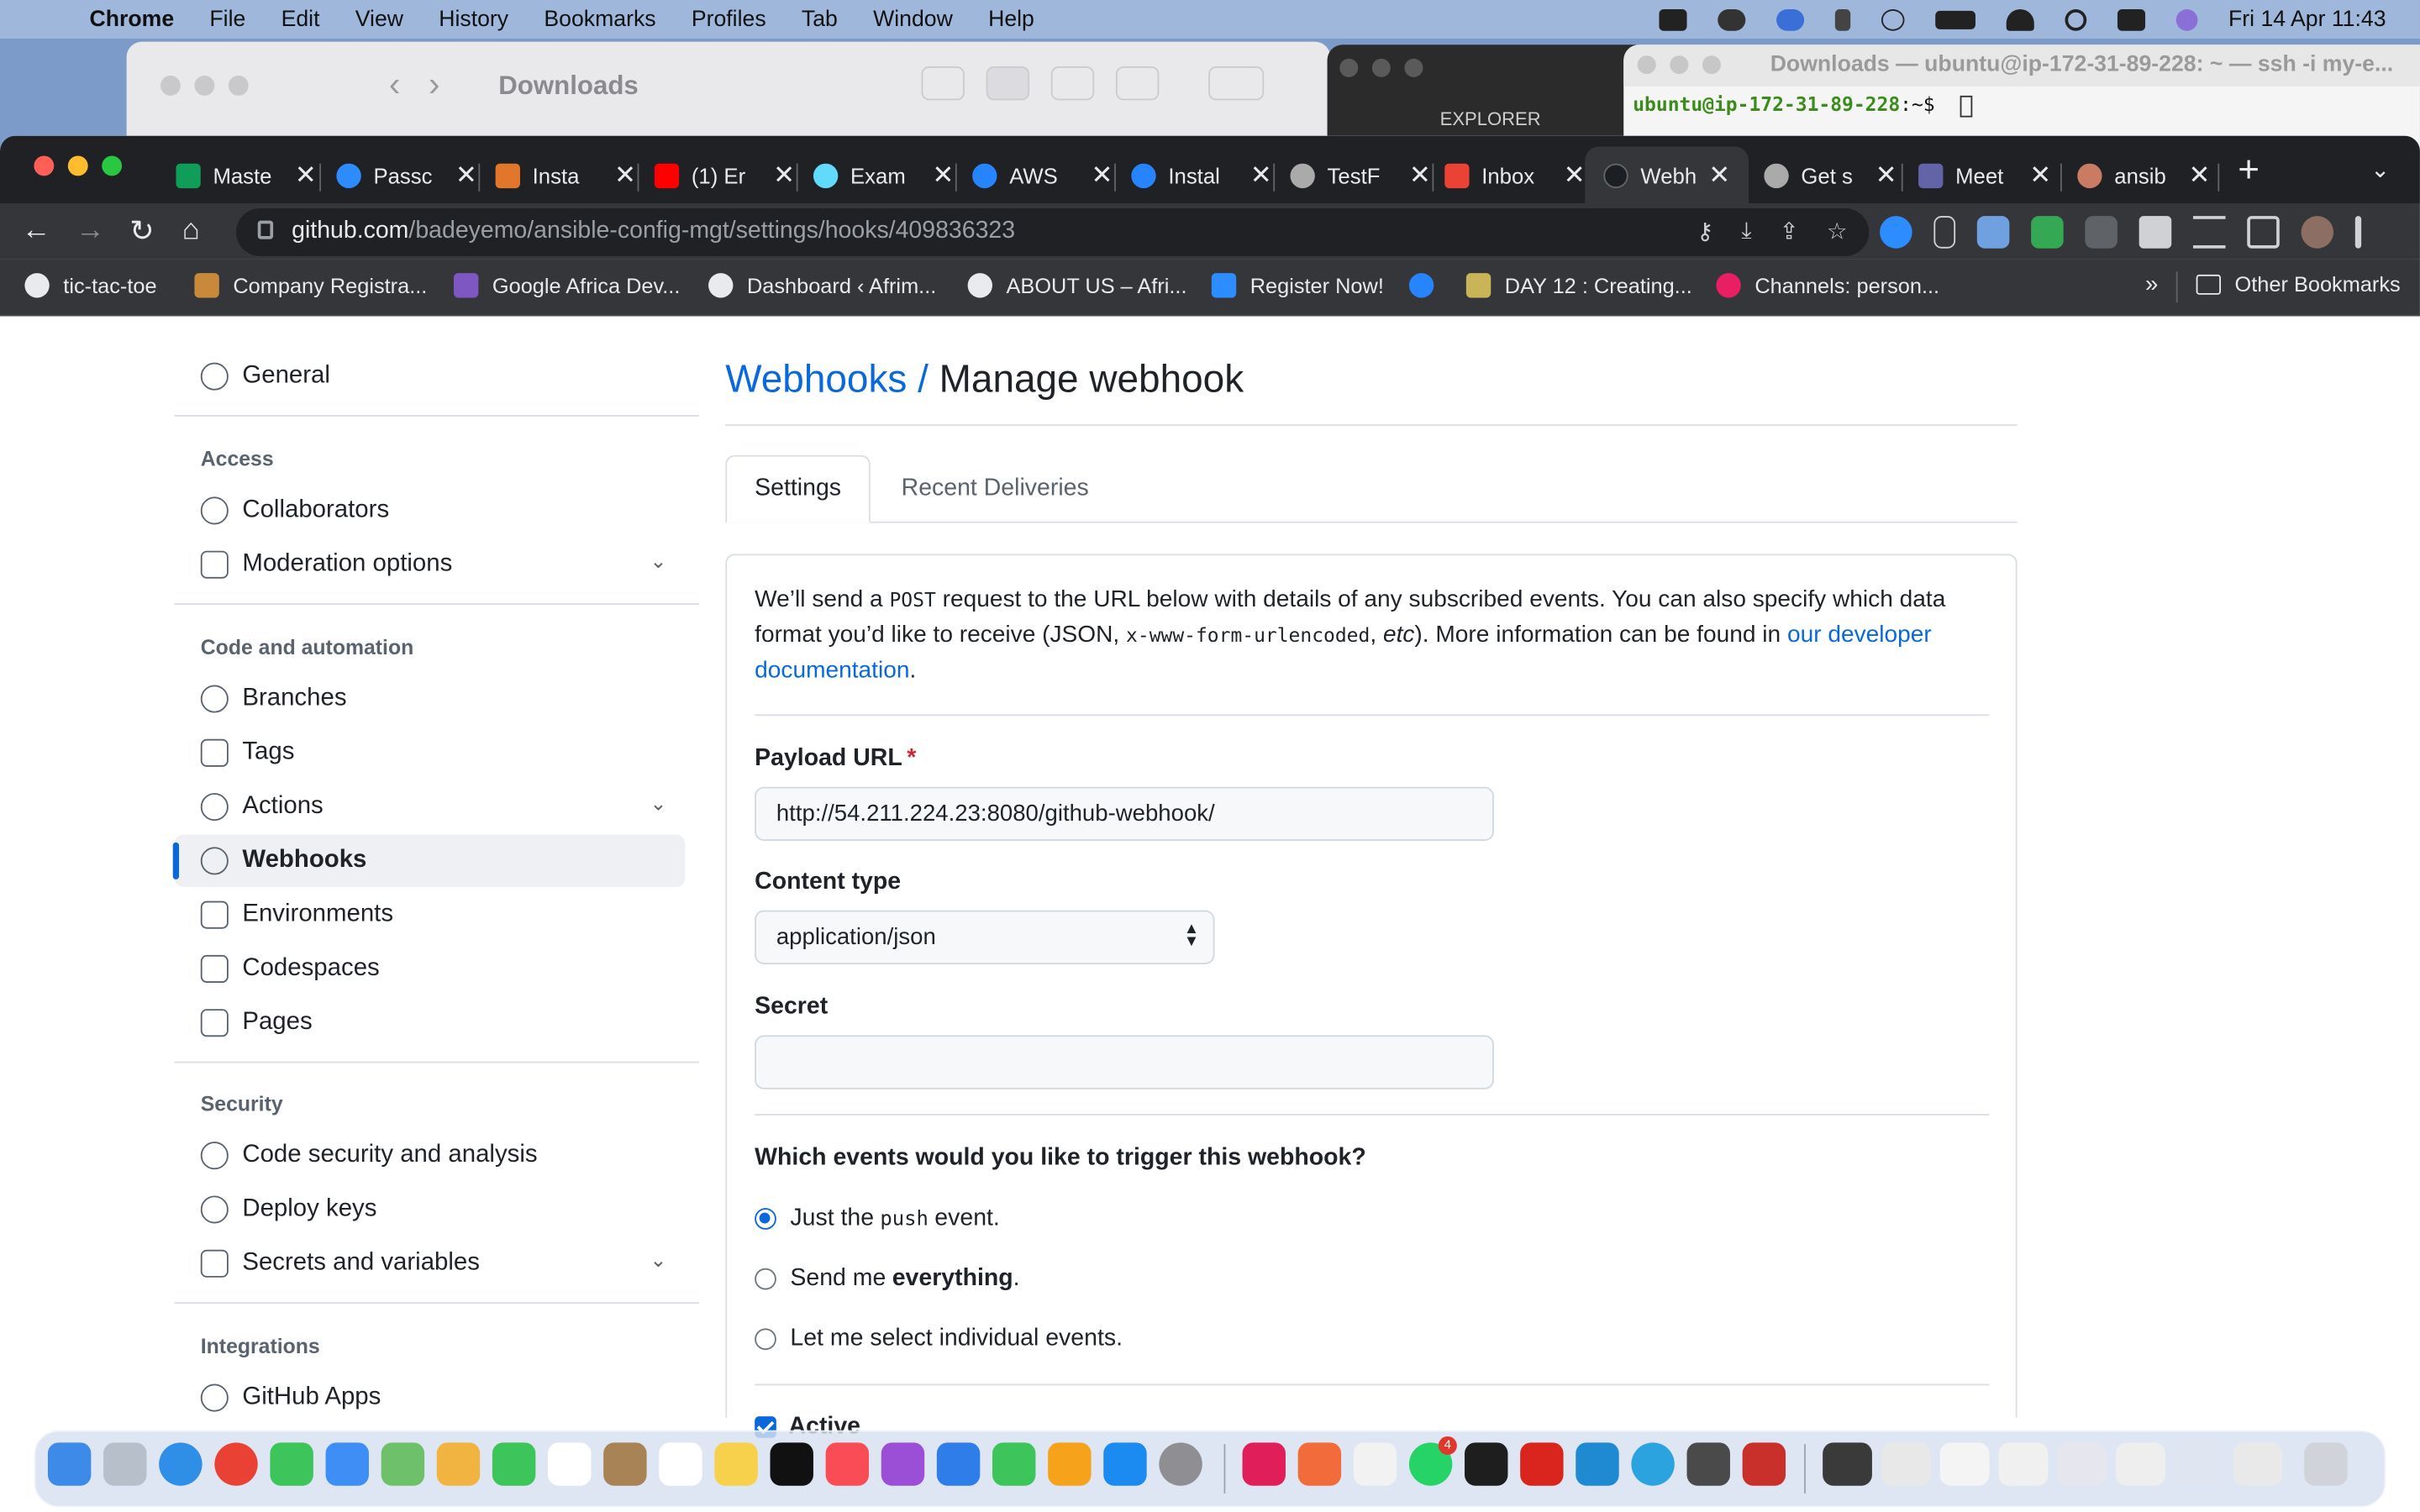 This screenshot has height=1512, width=2420. Describe the element at coordinates (1297, 285) in the screenshot. I see `bookmark-item: Register Now!` at that location.